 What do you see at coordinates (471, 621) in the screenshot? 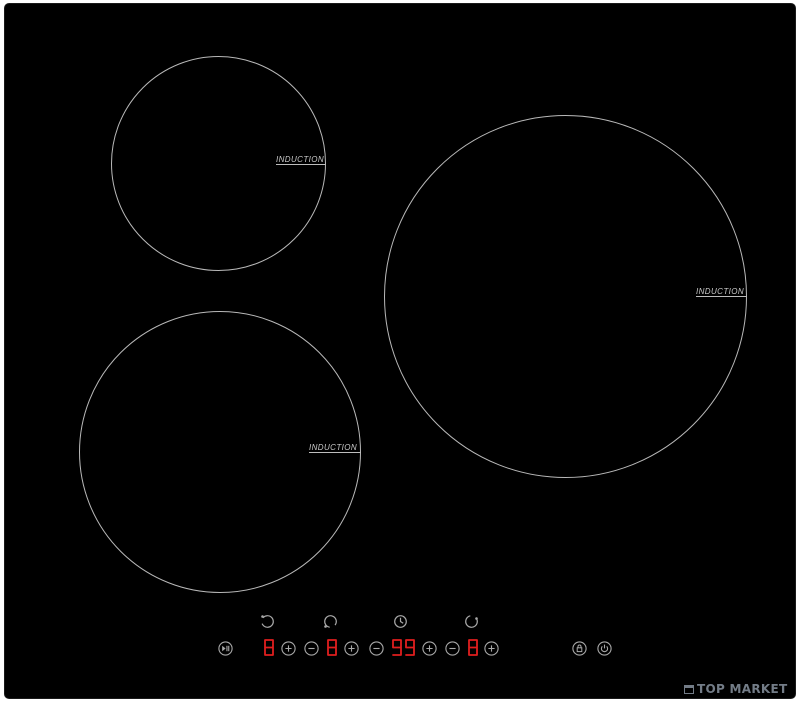
I see `right-zone-icon` at bounding box center [471, 621].